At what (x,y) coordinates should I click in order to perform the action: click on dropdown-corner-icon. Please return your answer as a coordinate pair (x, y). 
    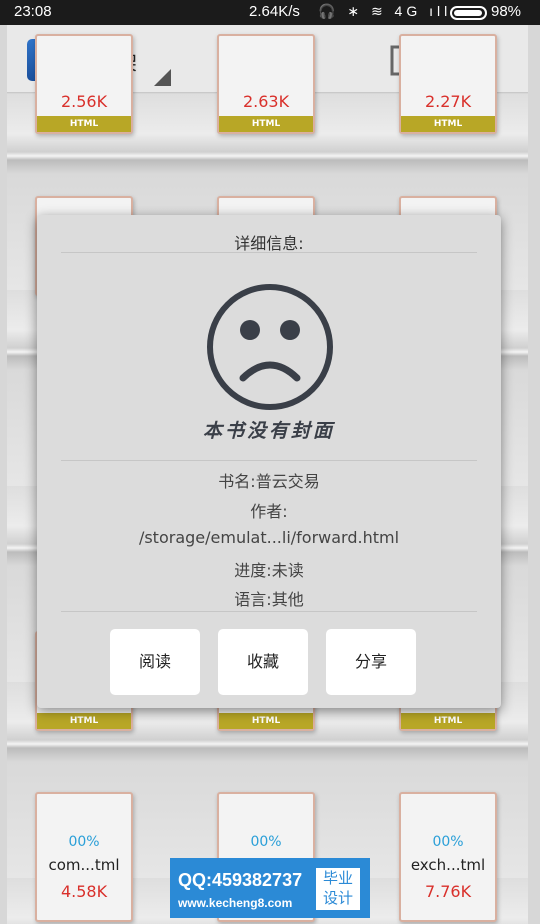
    Looking at the image, I should click on (162, 77).